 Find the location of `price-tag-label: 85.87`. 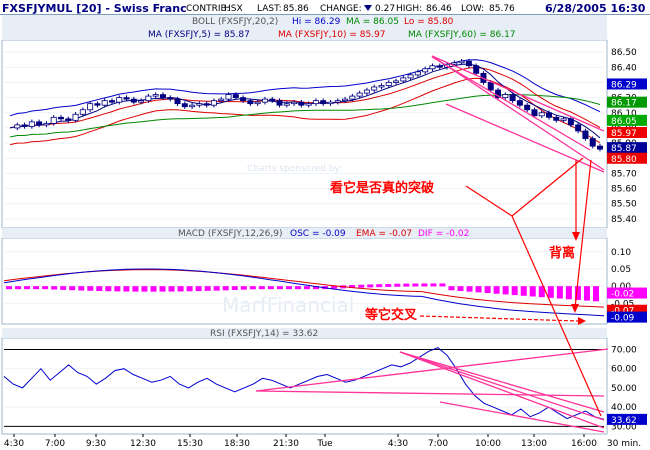

price-tag-label: 85.87 is located at coordinates (624, 149).